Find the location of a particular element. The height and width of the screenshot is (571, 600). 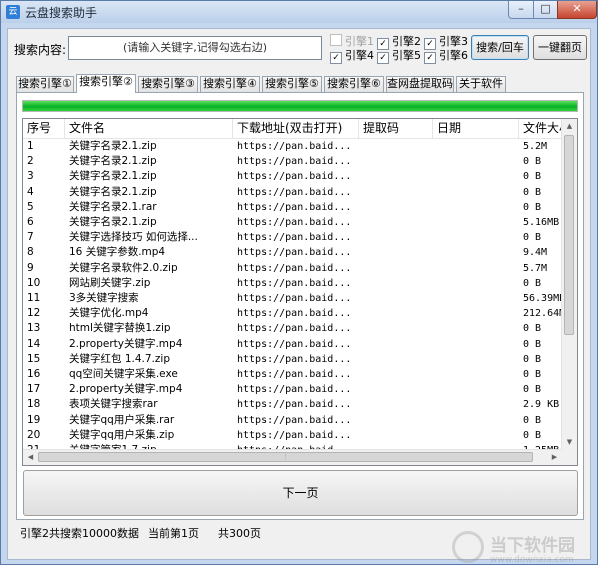

scroll-down-icon: ▼ is located at coordinates (569, 442).